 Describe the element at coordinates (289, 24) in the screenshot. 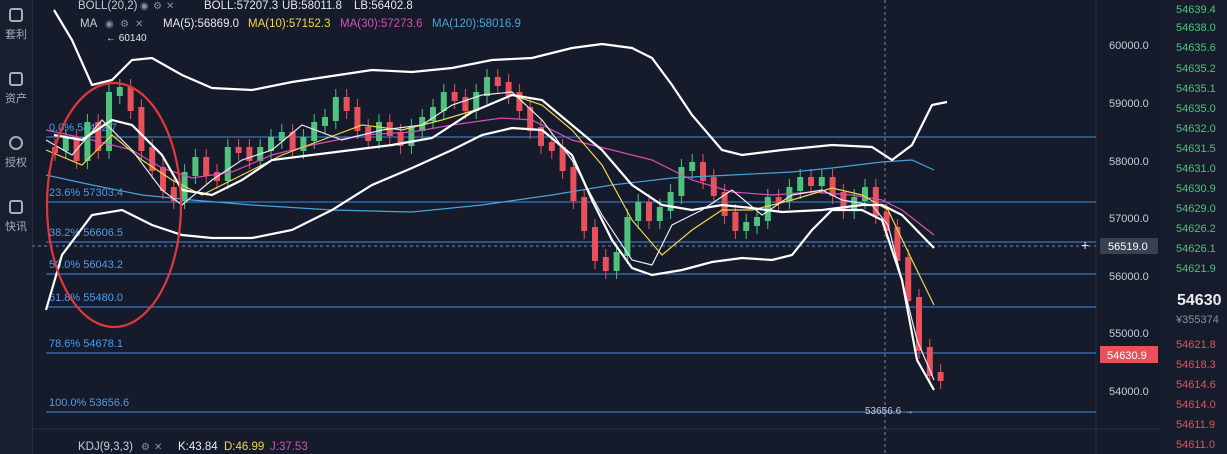

I see `svg-text: MA(10):57152.3` at that location.